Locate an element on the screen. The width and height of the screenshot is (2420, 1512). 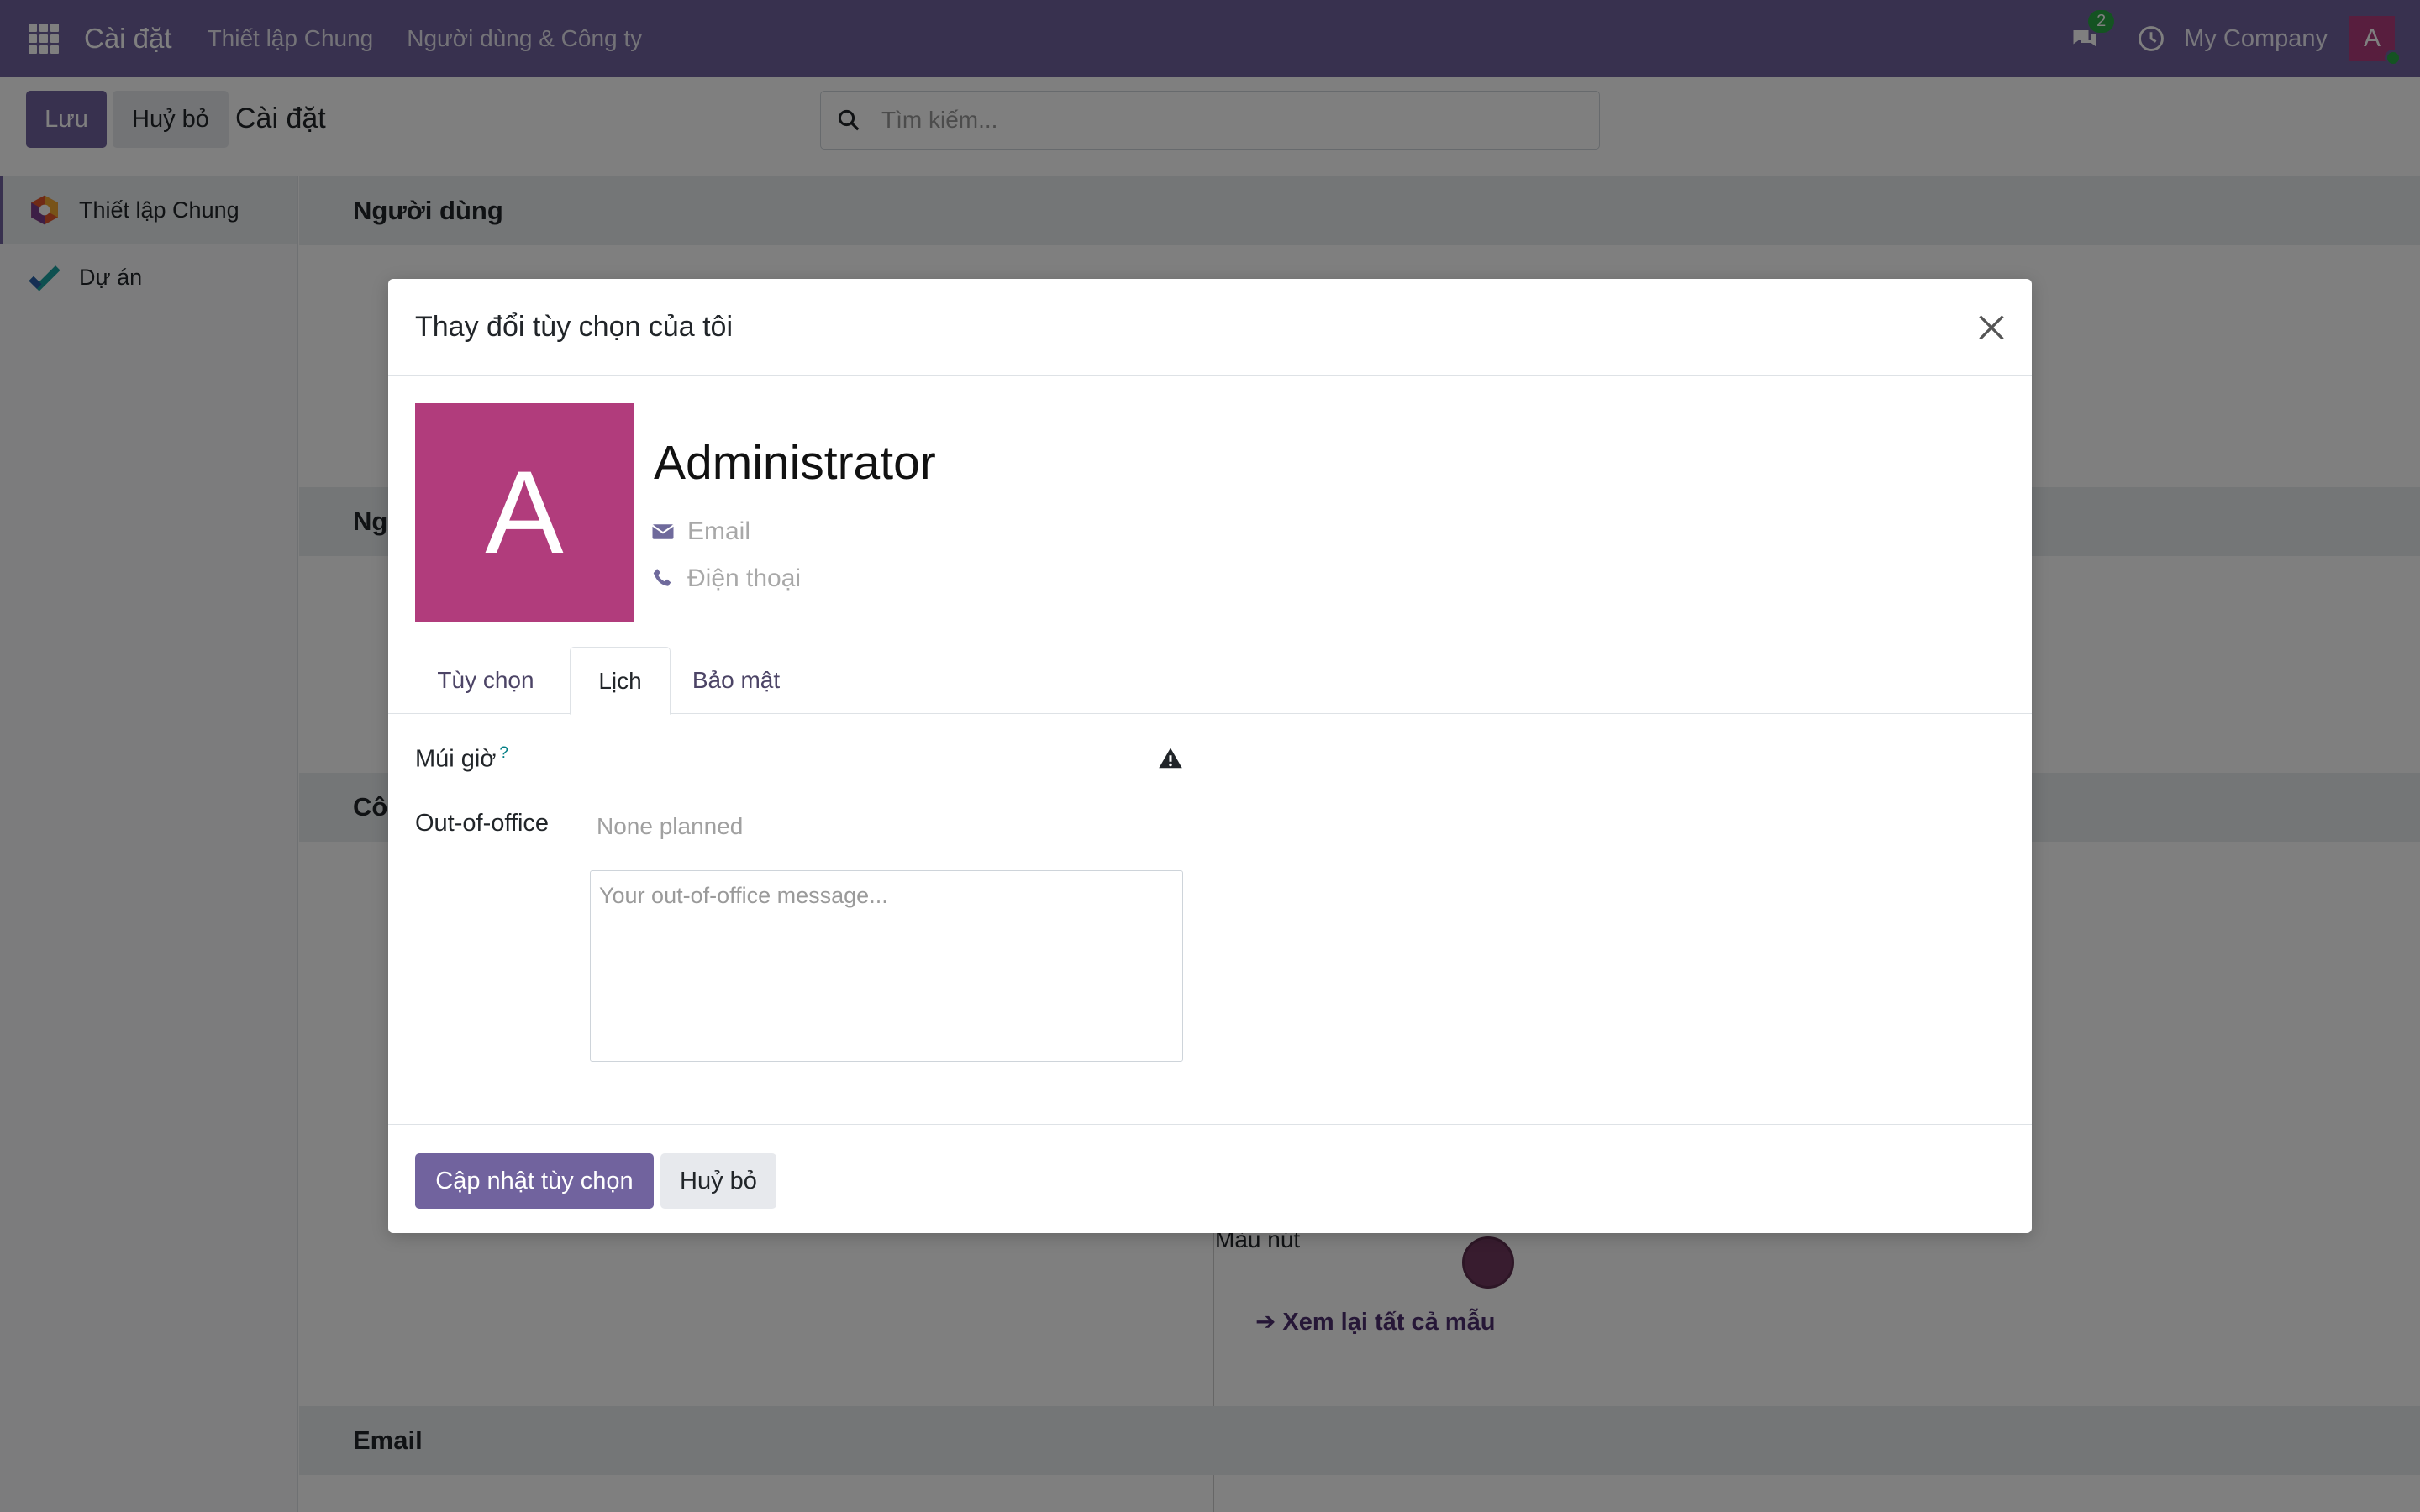
user-name: Administrator is located at coordinates (795, 463).